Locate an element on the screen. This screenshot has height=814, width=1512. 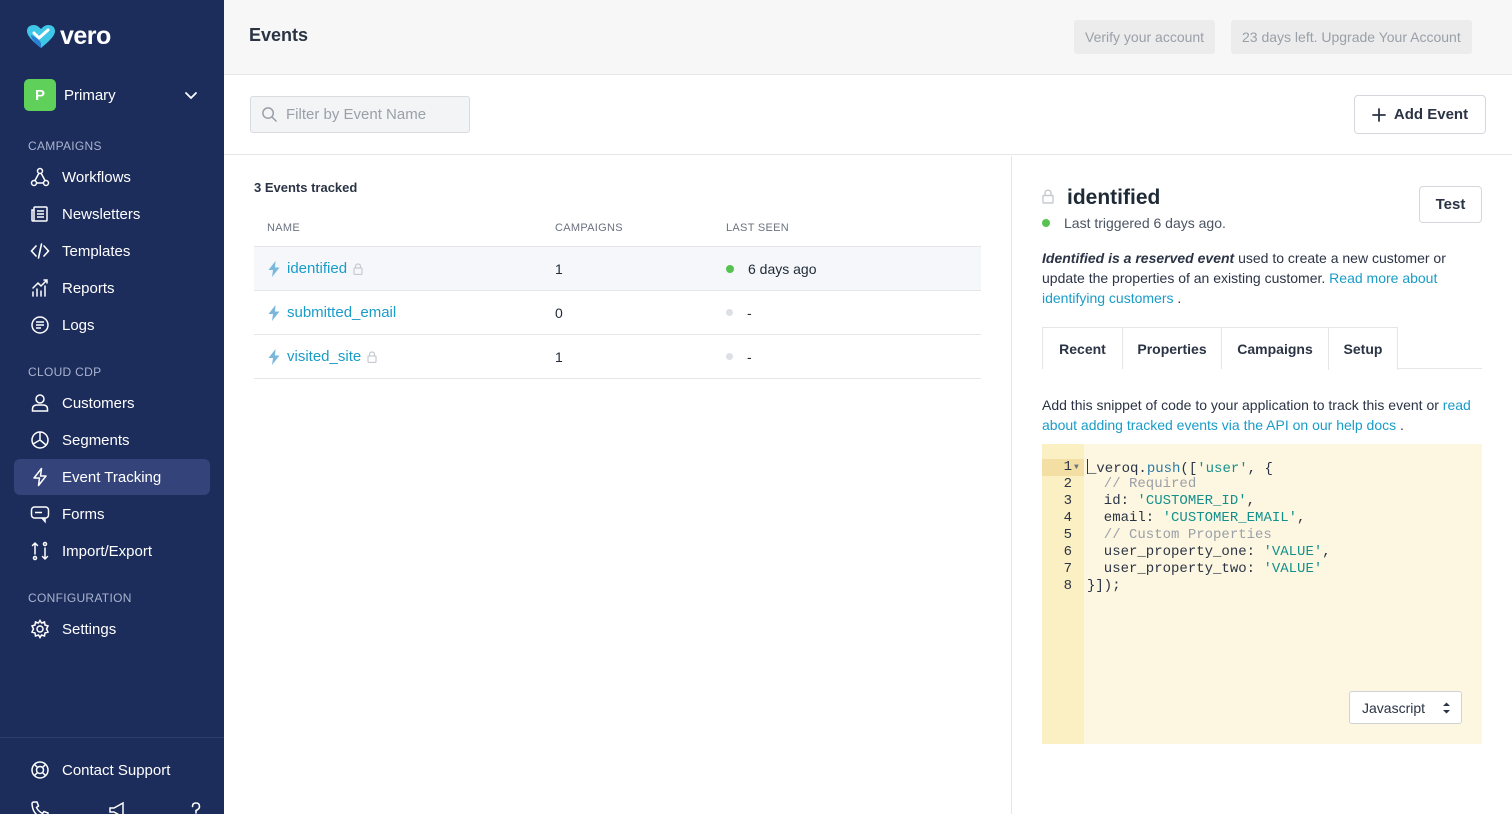
sidebar-item-segments: Segments is located at coordinates (112, 440).